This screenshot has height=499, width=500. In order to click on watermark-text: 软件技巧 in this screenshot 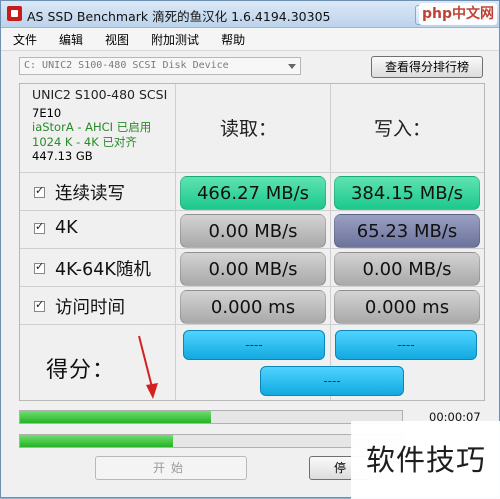, I will do `click(425, 460)`.